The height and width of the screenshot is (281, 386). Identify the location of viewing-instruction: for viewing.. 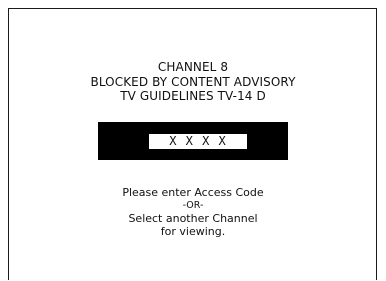
(193, 231).